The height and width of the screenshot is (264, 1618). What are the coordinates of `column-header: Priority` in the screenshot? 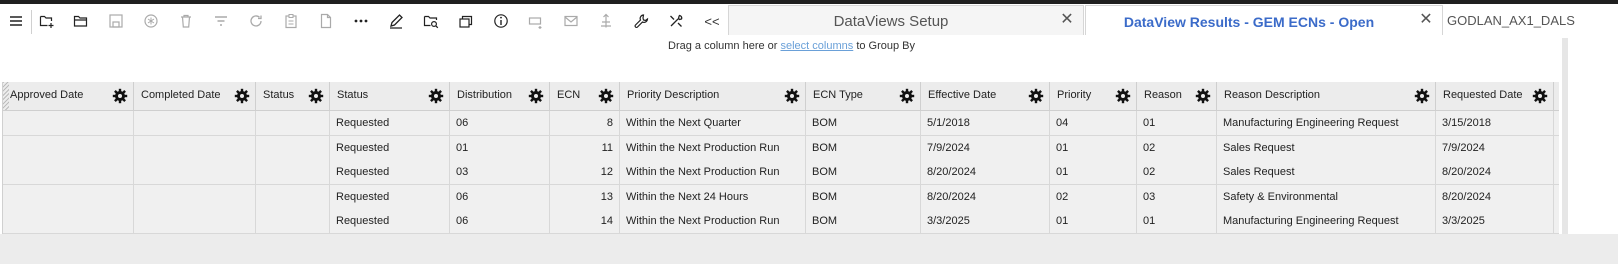 It's located at (1093, 96).